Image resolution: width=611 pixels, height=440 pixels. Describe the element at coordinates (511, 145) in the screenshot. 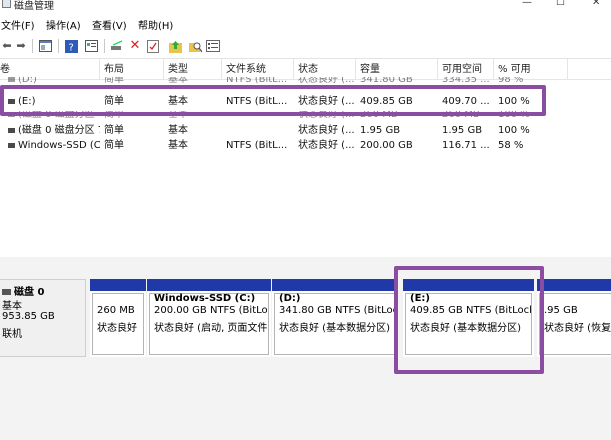

I see `cell-percent-free: 58 %` at that location.